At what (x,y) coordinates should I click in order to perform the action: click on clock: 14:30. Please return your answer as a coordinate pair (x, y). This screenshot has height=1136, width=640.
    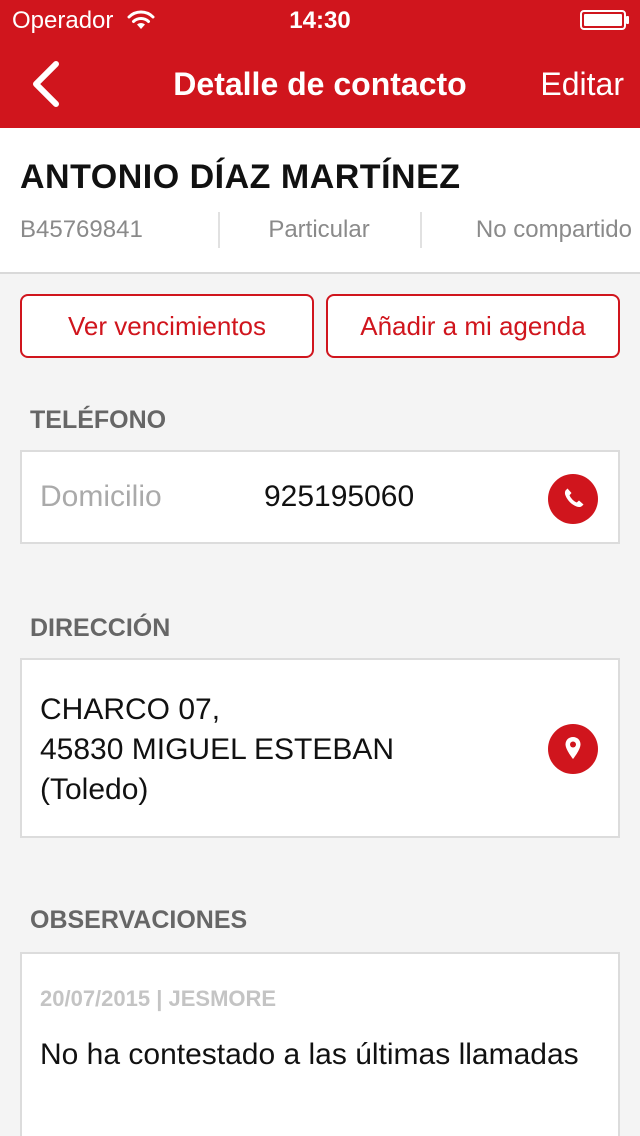
    Looking at the image, I should click on (320, 20).